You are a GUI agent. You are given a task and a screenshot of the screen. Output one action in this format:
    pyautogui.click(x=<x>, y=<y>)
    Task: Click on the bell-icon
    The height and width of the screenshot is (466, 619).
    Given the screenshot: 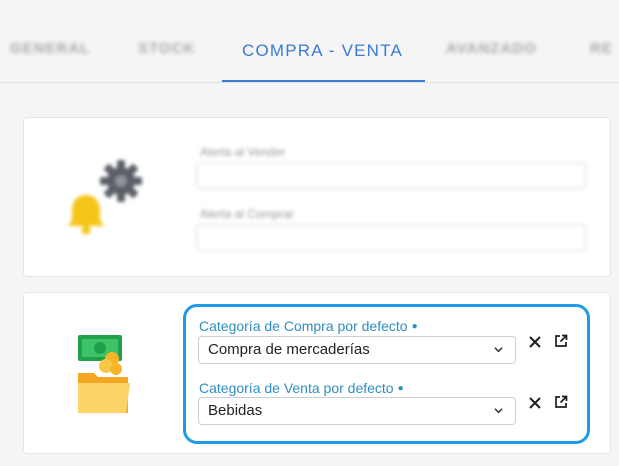 What is the action you would take?
    pyautogui.click(x=86, y=215)
    